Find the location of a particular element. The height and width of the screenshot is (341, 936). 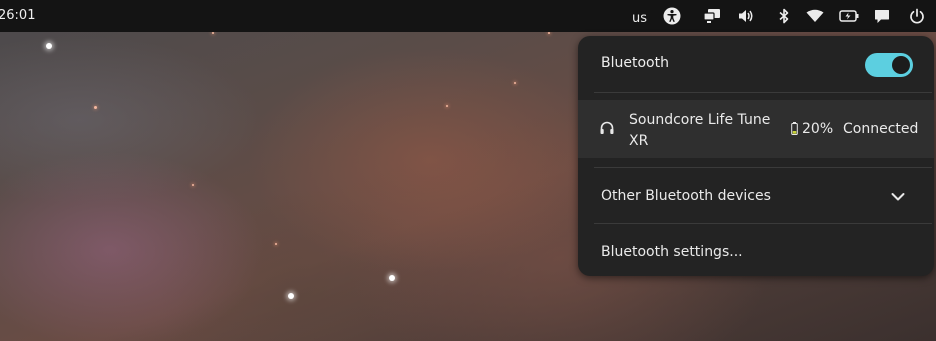

volume-icon is located at coordinates (746, 16).